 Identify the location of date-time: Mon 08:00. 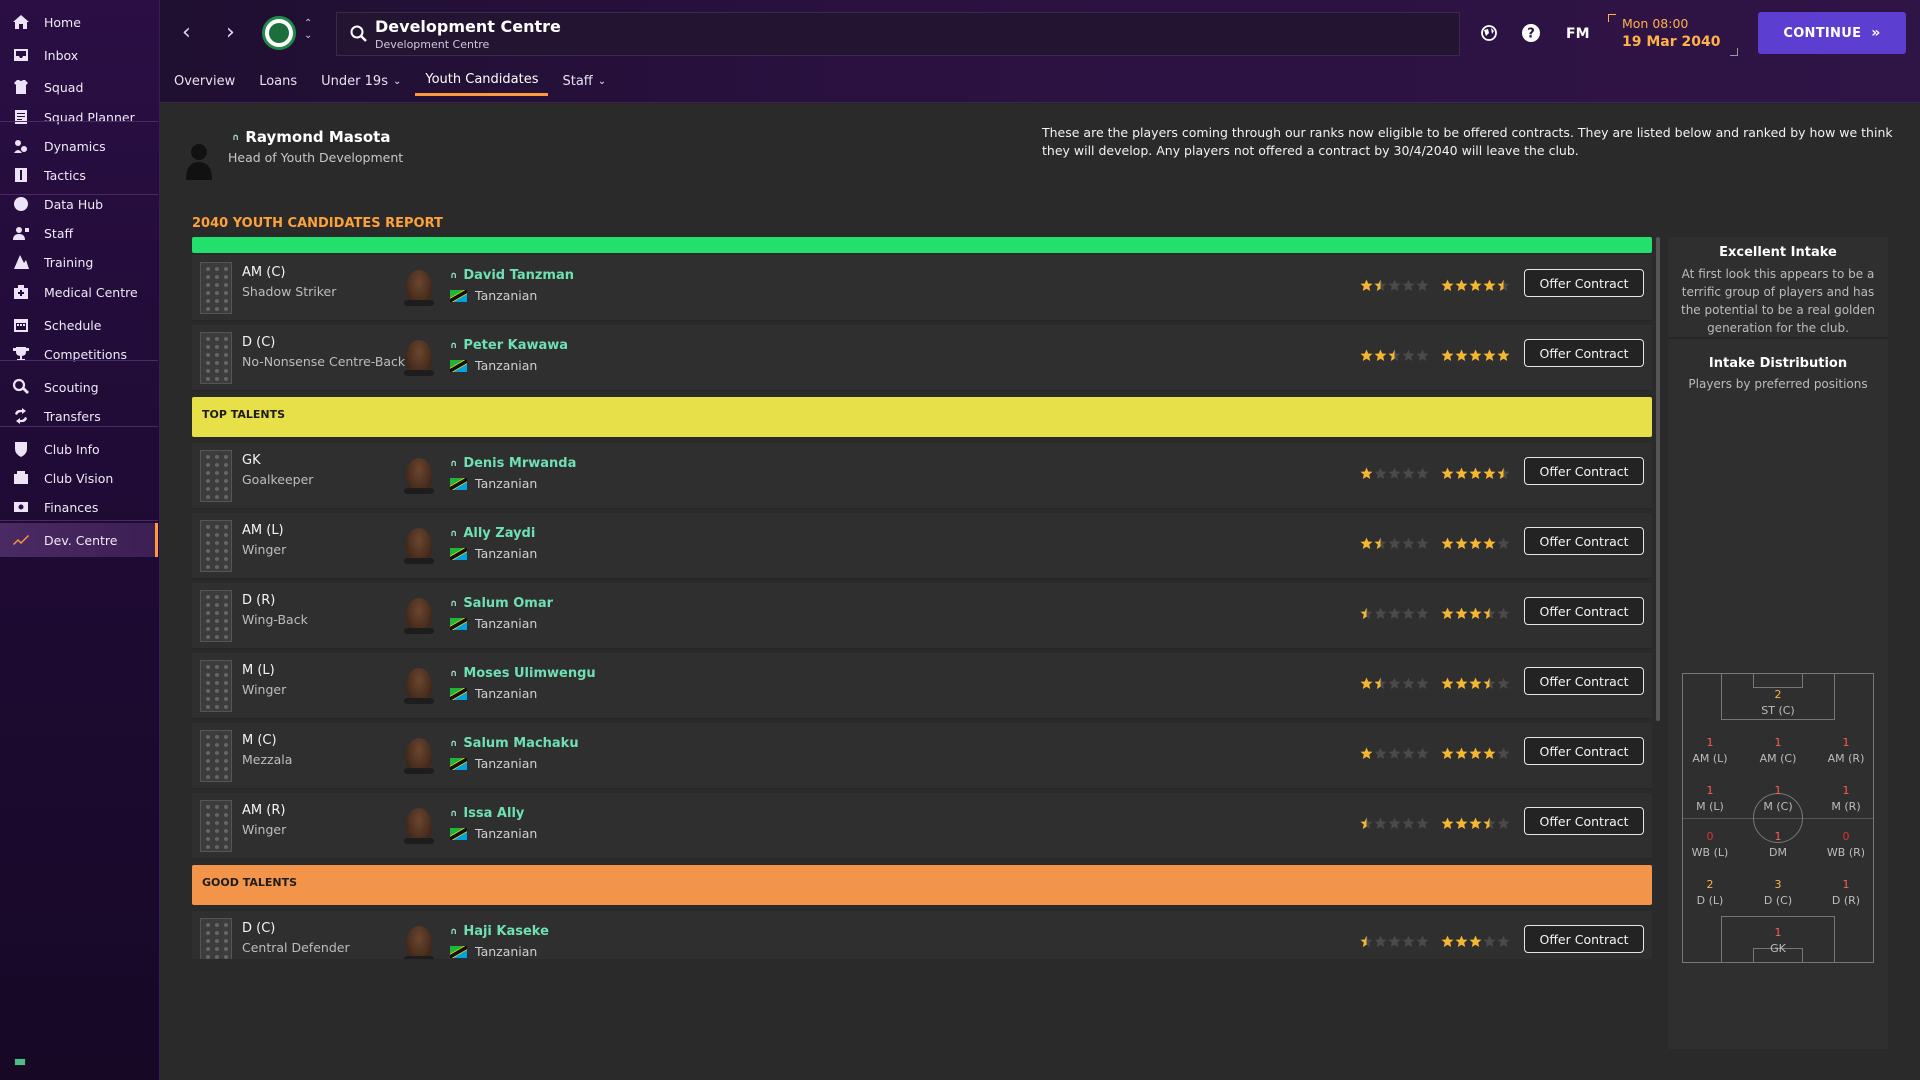
(1655, 23).